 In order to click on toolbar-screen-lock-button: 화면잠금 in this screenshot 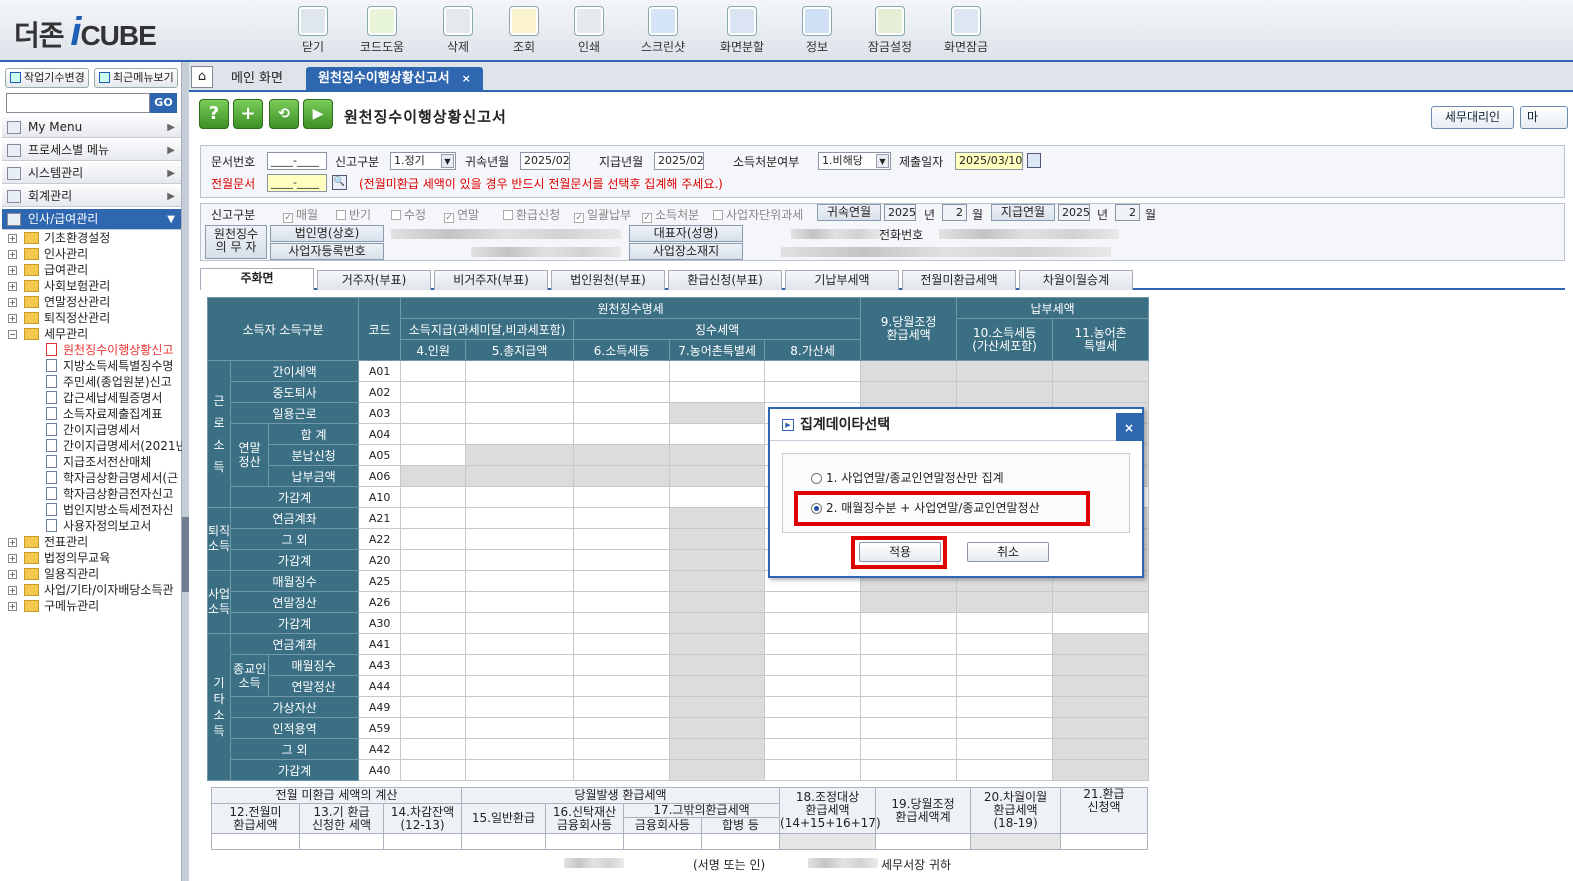, I will do `click(966, 30)`.